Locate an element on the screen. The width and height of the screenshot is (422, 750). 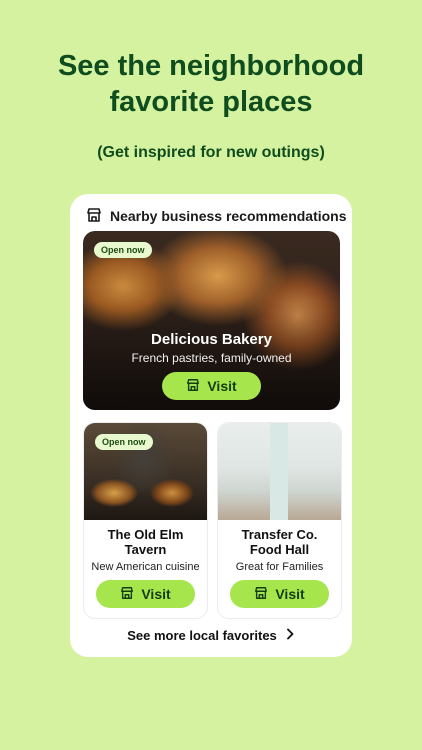
place-name-line-1: Transfer Co. is located at coordinates (279, 534).